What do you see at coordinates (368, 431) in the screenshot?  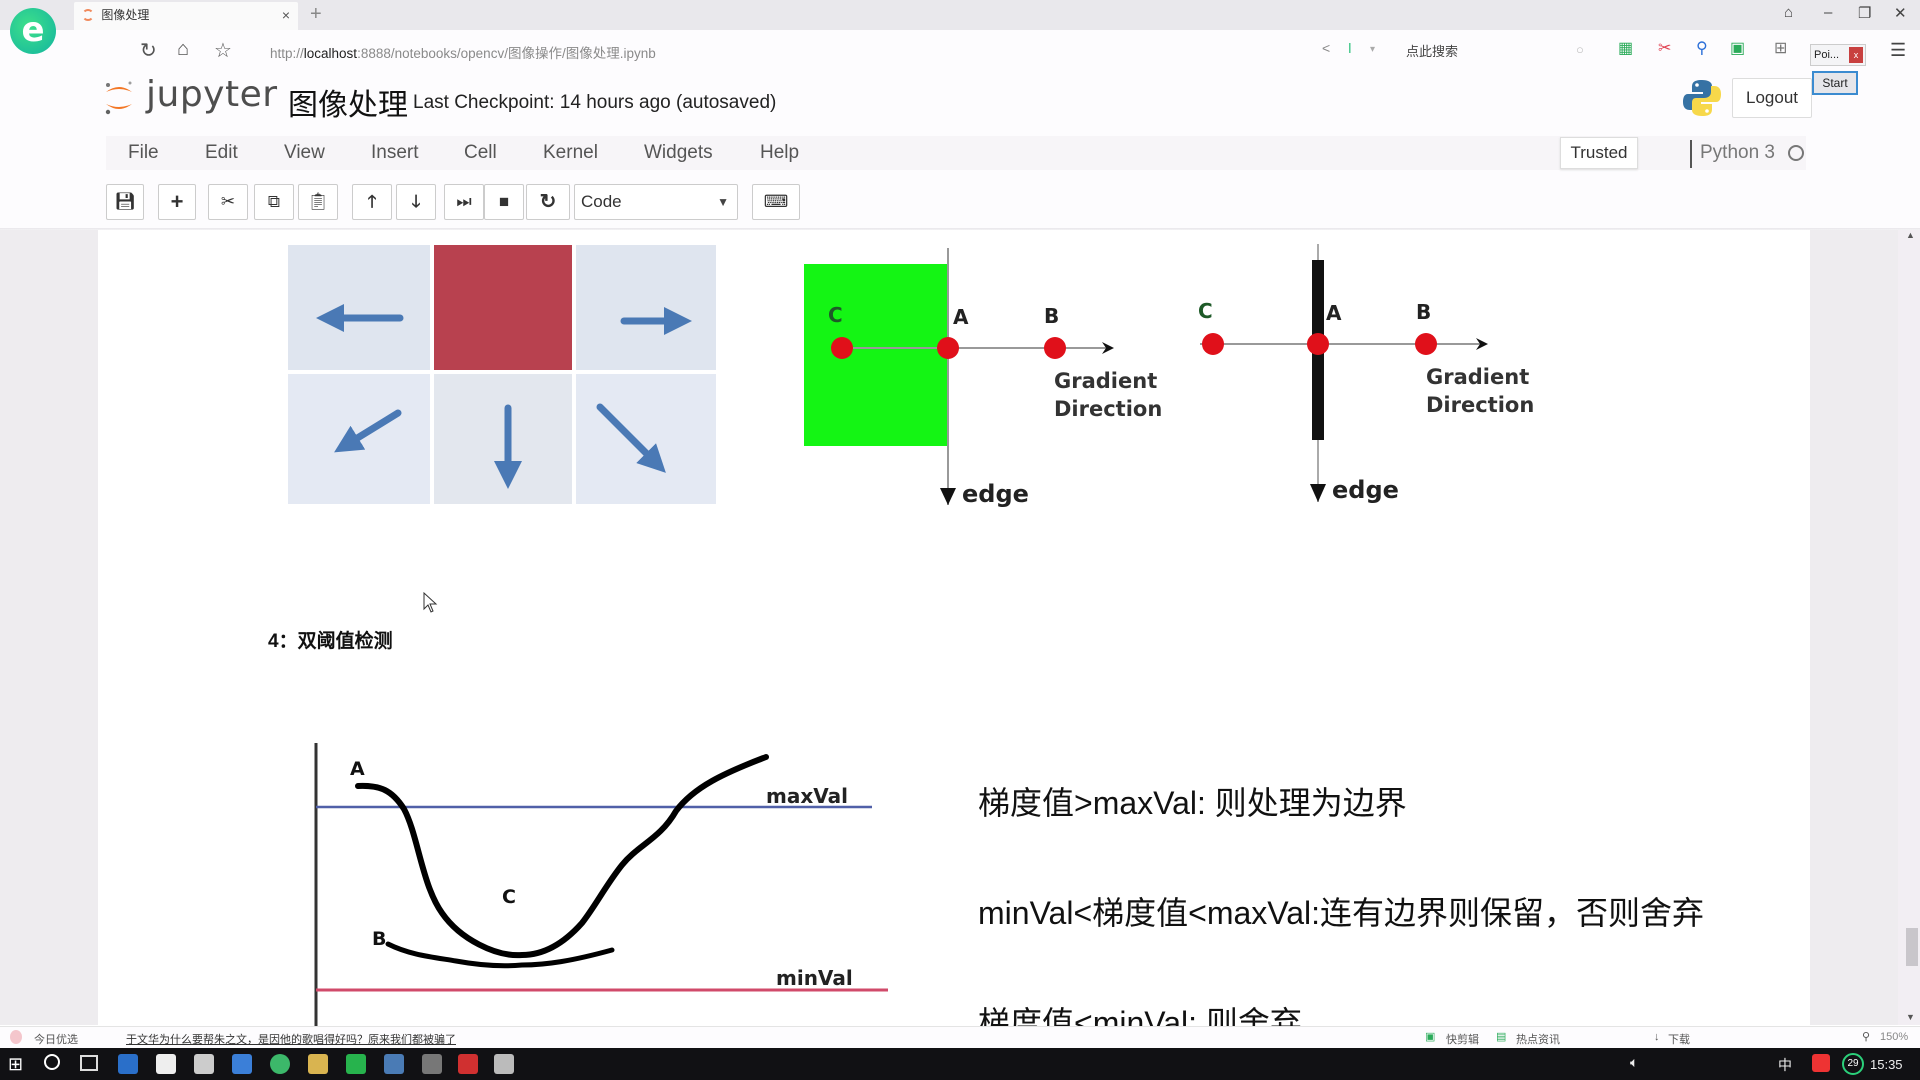 I see `down-left-arrow-icon` at bounding box center [368, 431].